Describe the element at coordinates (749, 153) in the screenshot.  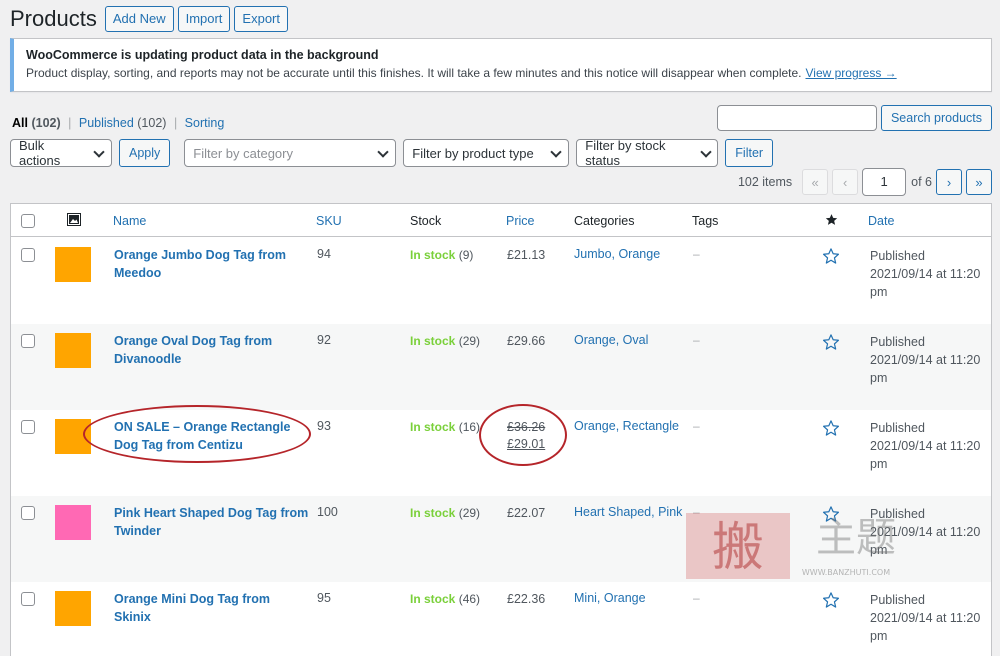
I see `filter-button: Filter` at that location.